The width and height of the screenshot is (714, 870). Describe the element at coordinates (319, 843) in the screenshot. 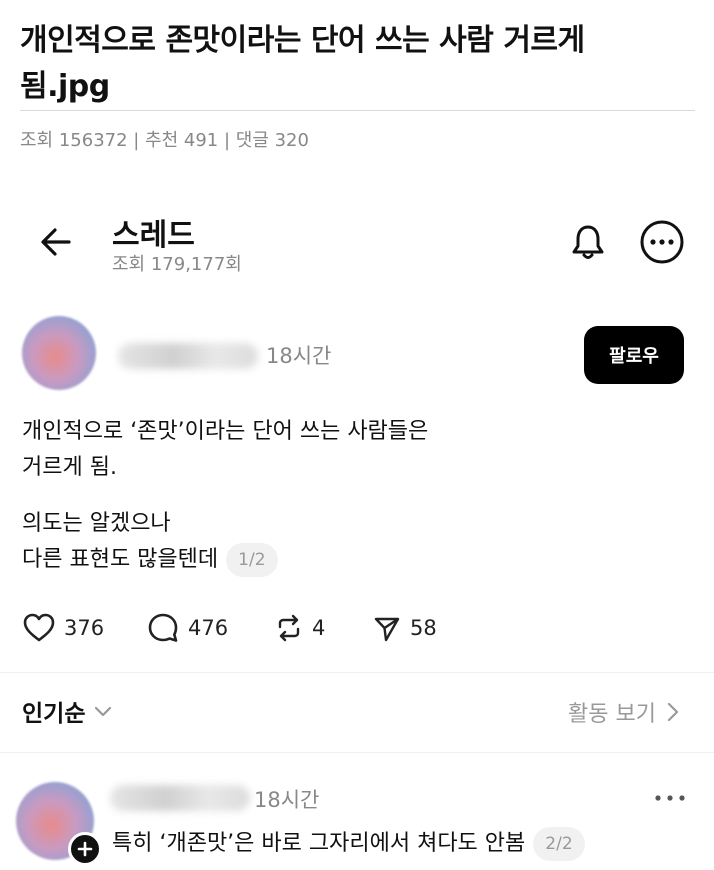

I see `reply-text: 특히 ‘개존맛’은 바로 그자리에서 쳐다도 안봄` at that location.